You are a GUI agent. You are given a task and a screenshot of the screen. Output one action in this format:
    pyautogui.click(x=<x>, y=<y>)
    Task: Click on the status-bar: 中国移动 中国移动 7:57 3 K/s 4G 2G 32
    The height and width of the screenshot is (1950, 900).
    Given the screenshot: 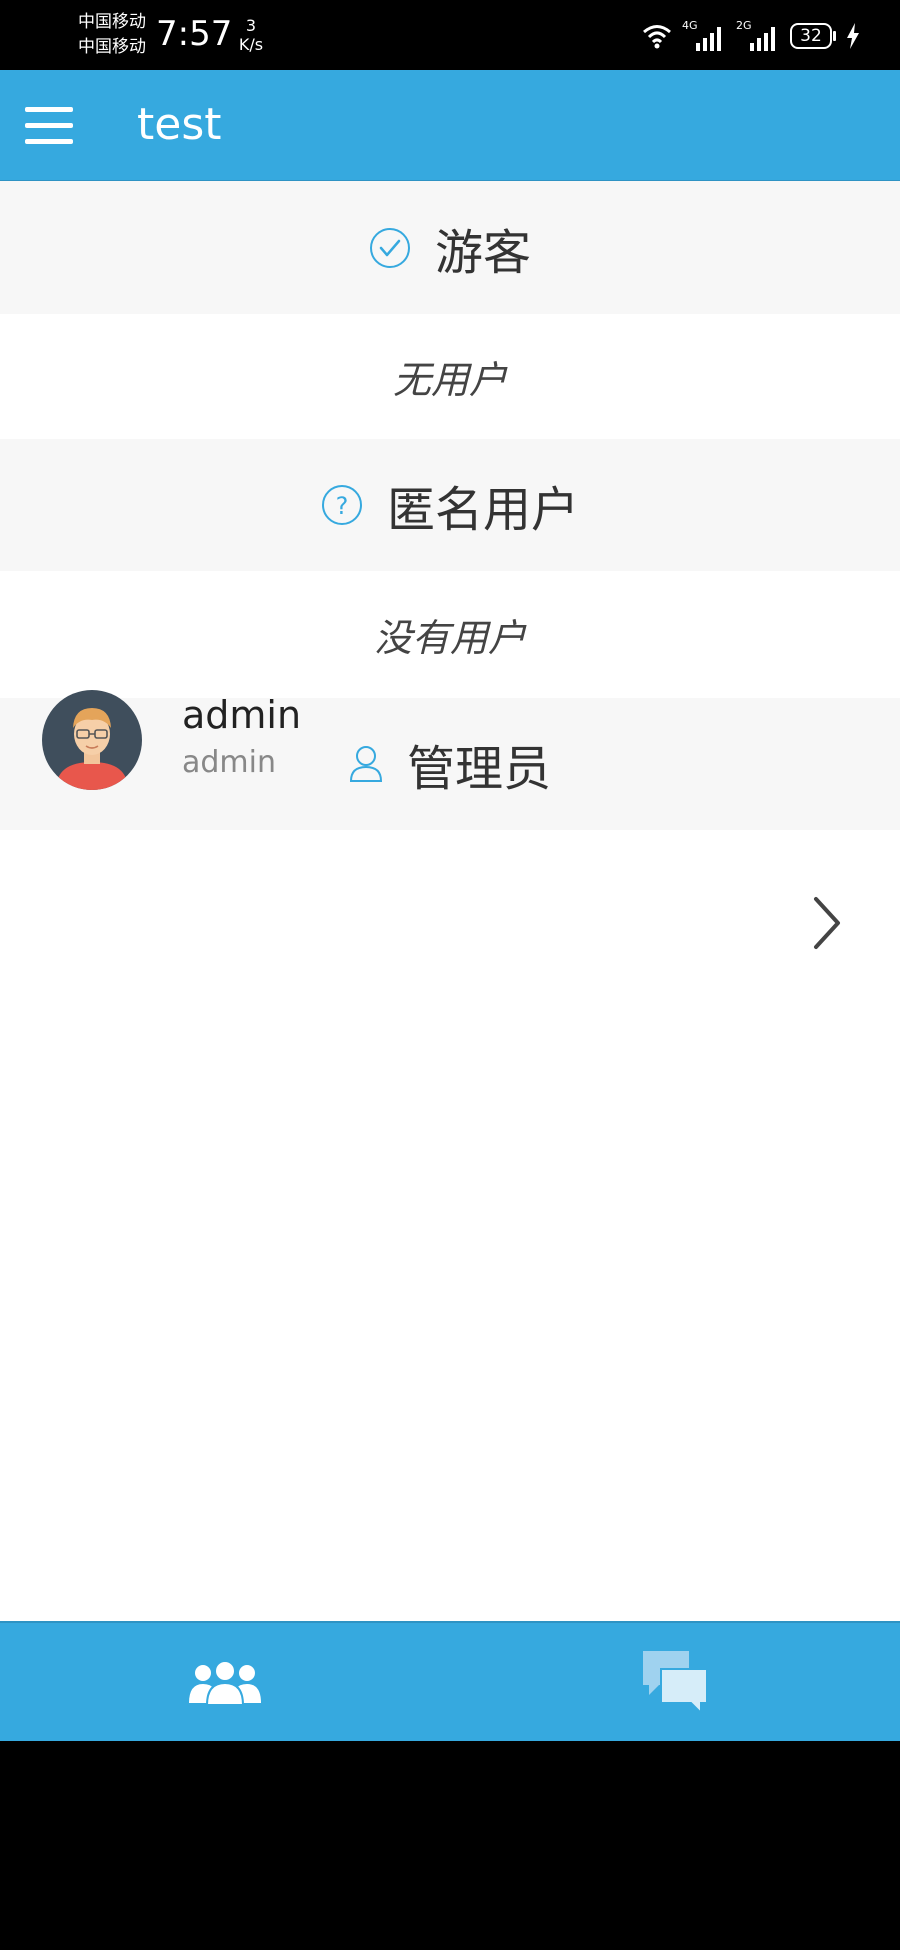 What is the action you would take?
    pyautogui.click(x=450, y=35)
    